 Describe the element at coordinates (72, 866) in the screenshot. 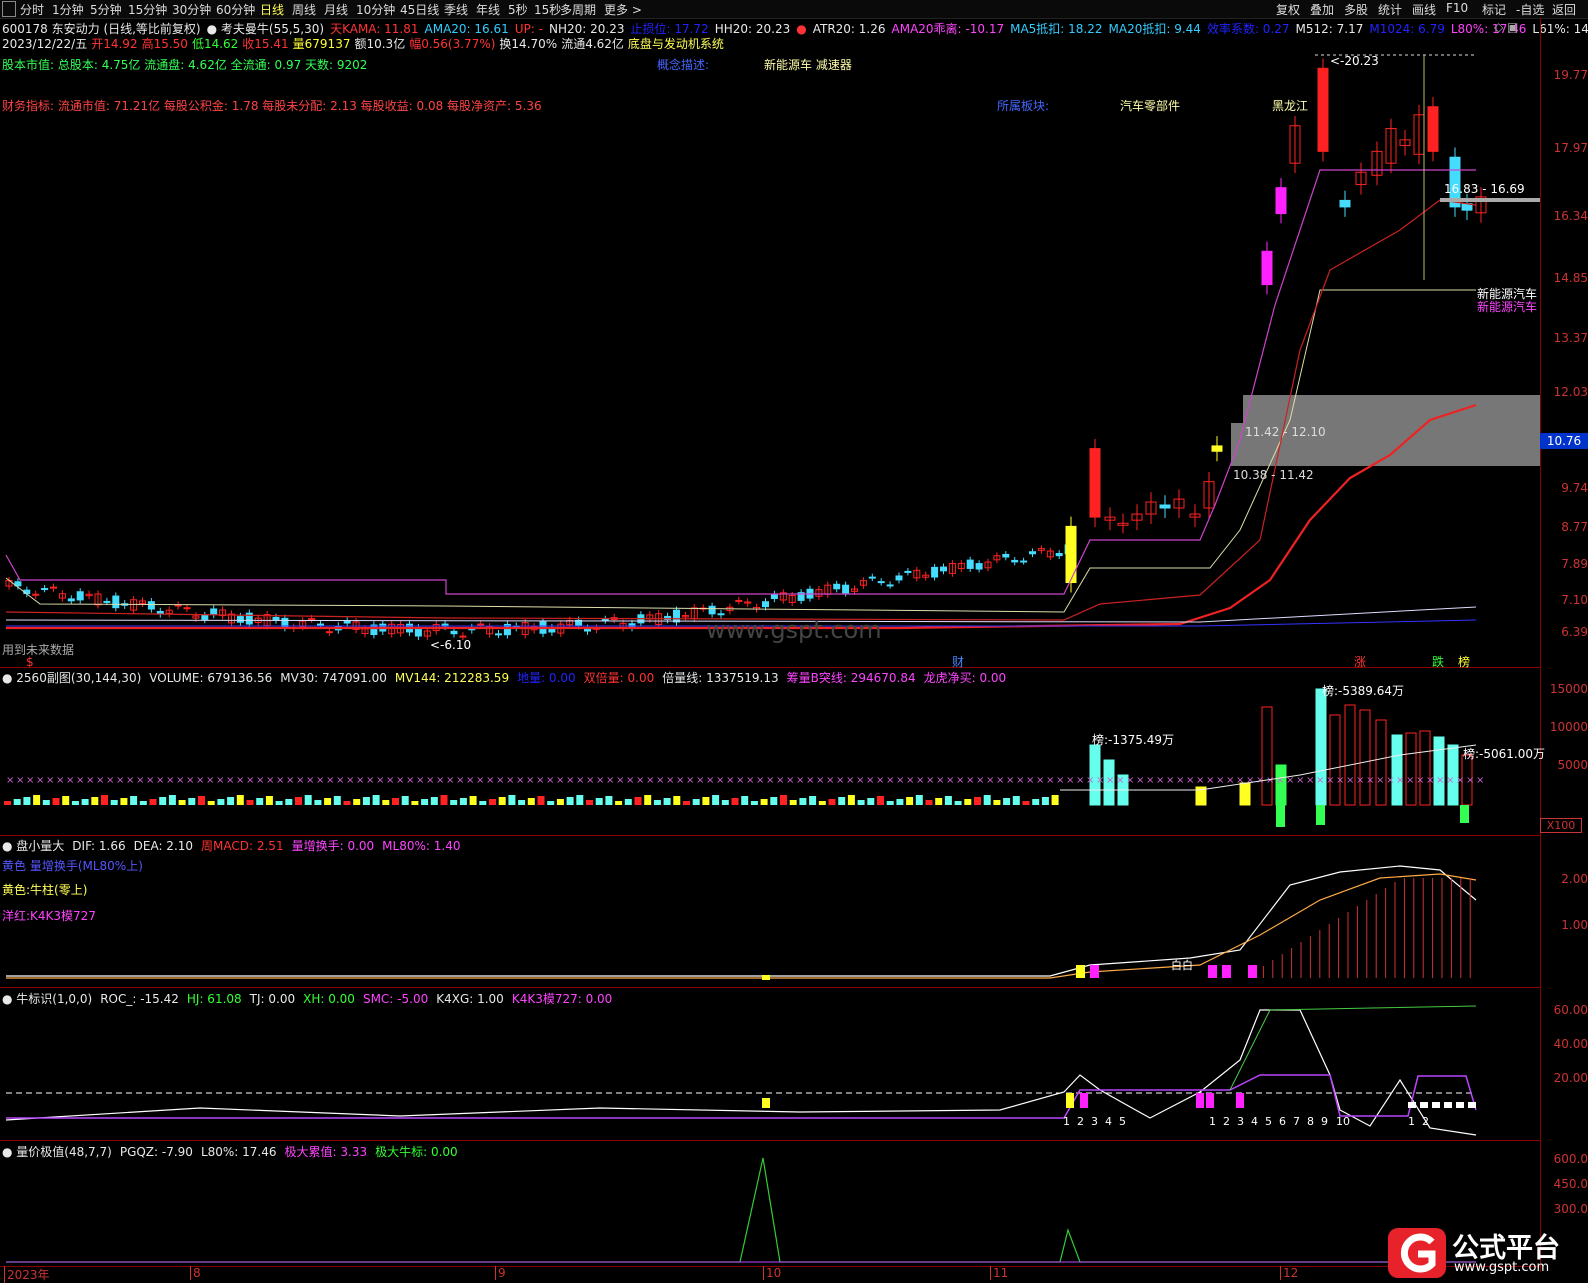

I see `legend-yellow-volume: 黄色 量增换手(ML80%上)` at that location.